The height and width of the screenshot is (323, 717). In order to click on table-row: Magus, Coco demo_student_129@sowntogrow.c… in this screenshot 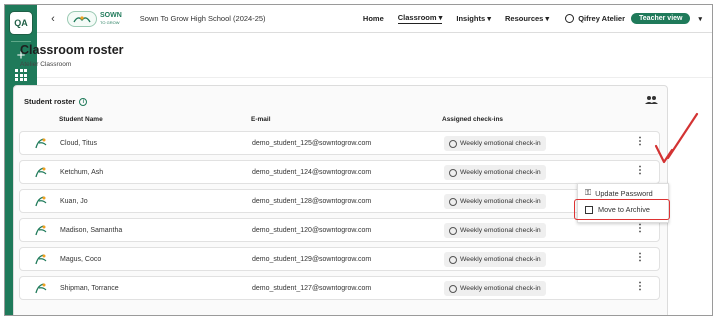, I will do `click(339, 259)`.